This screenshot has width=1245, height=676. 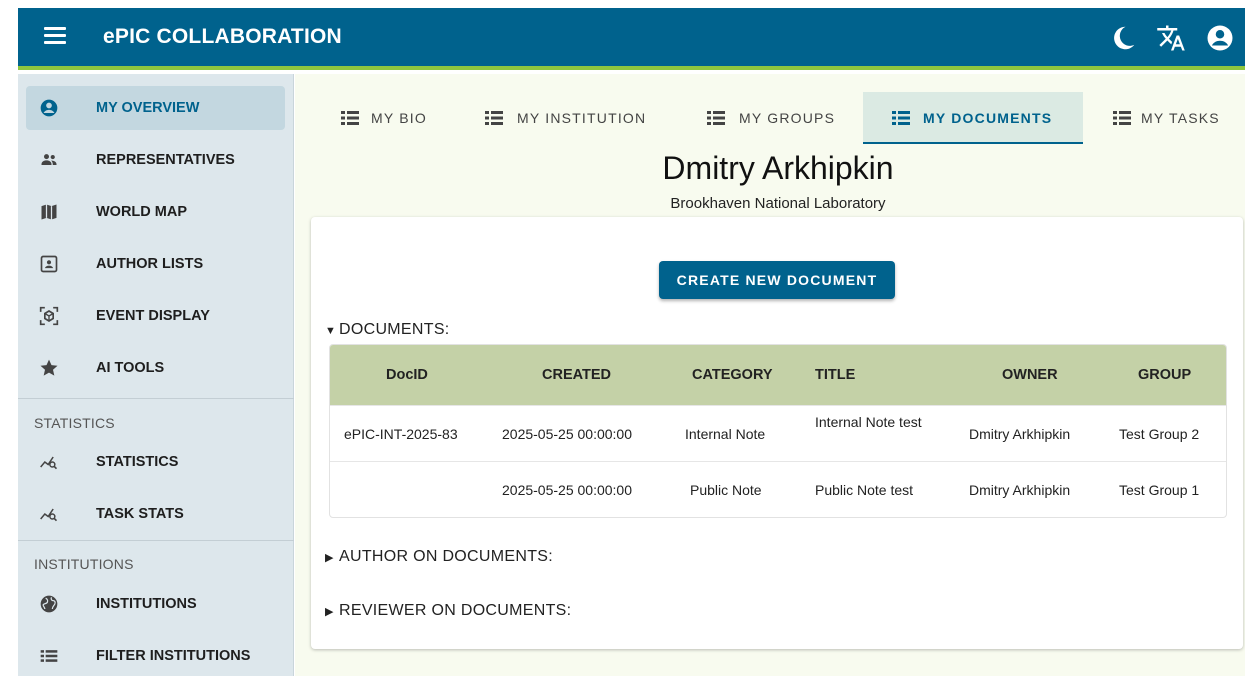 What do you see at coordinates (399, 118) in the screenshot?
I see `tab-label: MY BIO` at bounding box center [399, 118].